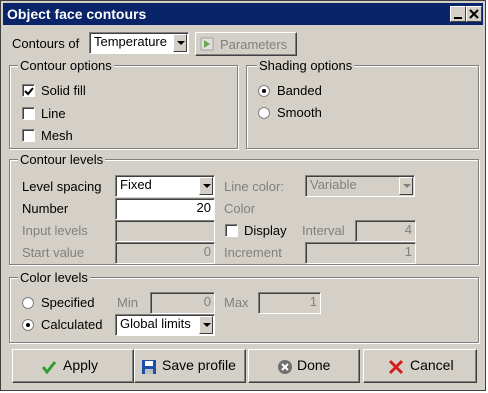  Describe the element at coordinates (207, 251) in the screenshot. I see `start-value-value: 0` at that location.